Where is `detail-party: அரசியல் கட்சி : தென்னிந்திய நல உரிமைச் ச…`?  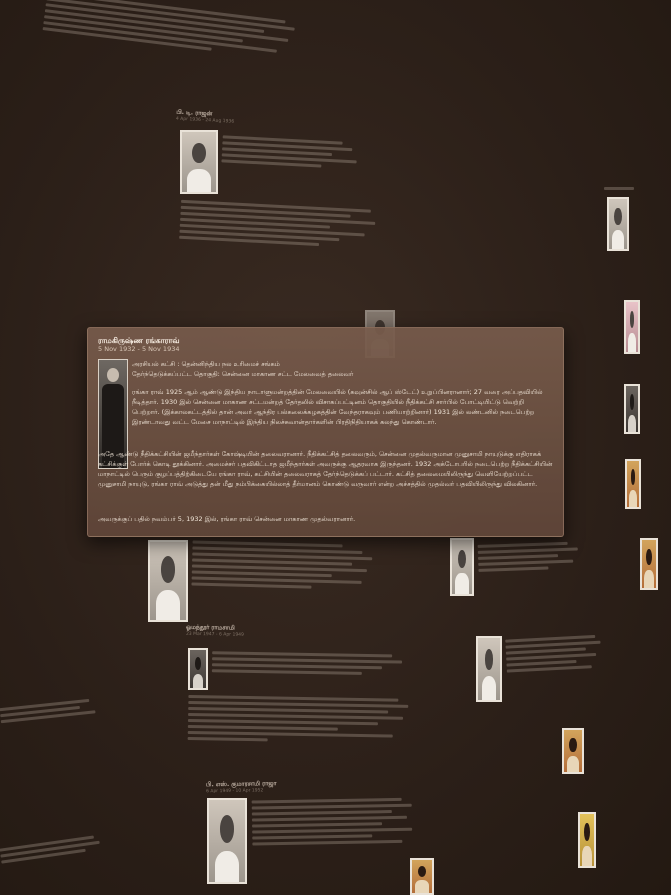
detail-party: அரசியல் கட்சி : தென்னிந்திய நல உரிமைச் ச… is located at coordinates (206, 364).